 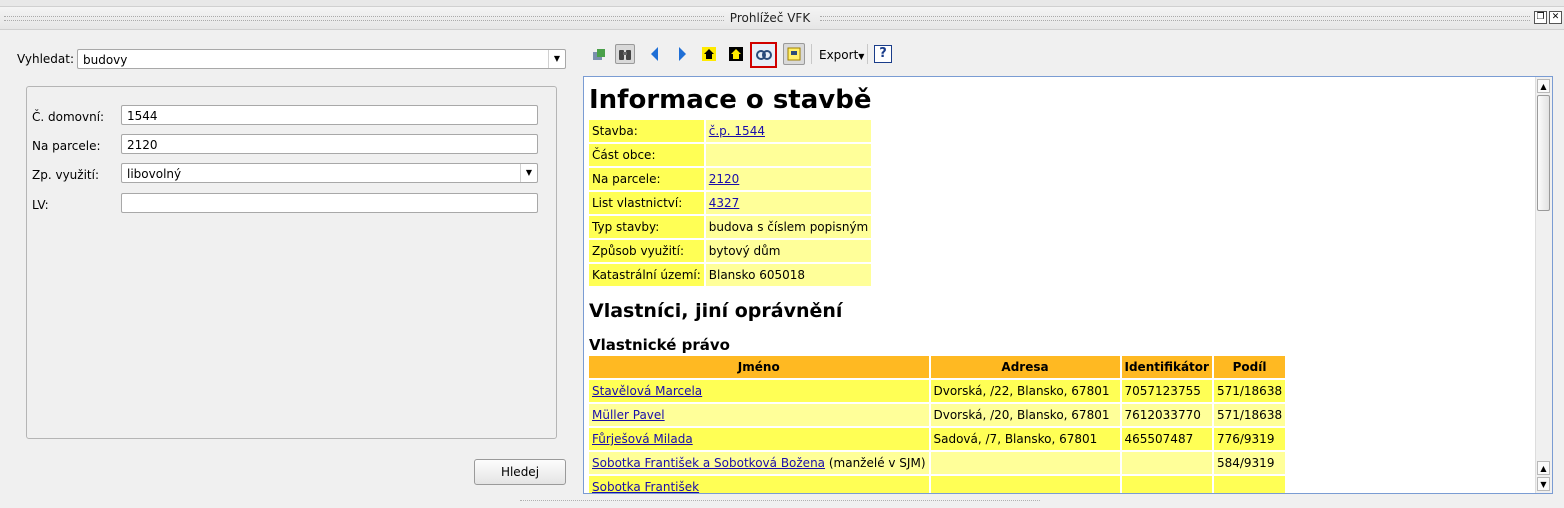 What do you see at coordinates (730, 100) in the screenshot?
I see `info-title: Informace o stavbě` at bounding box center [730, 100].